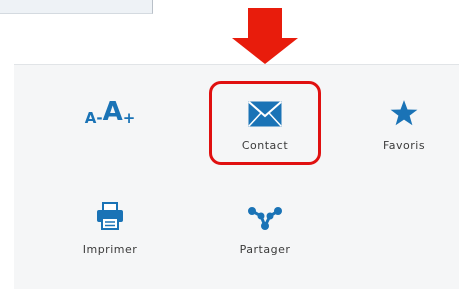 Image resolution: width=459 pixels, height=289 pixels. Describe the element at coordinates (110, 211) in the screenshot. I see `printer-icon` at that location.